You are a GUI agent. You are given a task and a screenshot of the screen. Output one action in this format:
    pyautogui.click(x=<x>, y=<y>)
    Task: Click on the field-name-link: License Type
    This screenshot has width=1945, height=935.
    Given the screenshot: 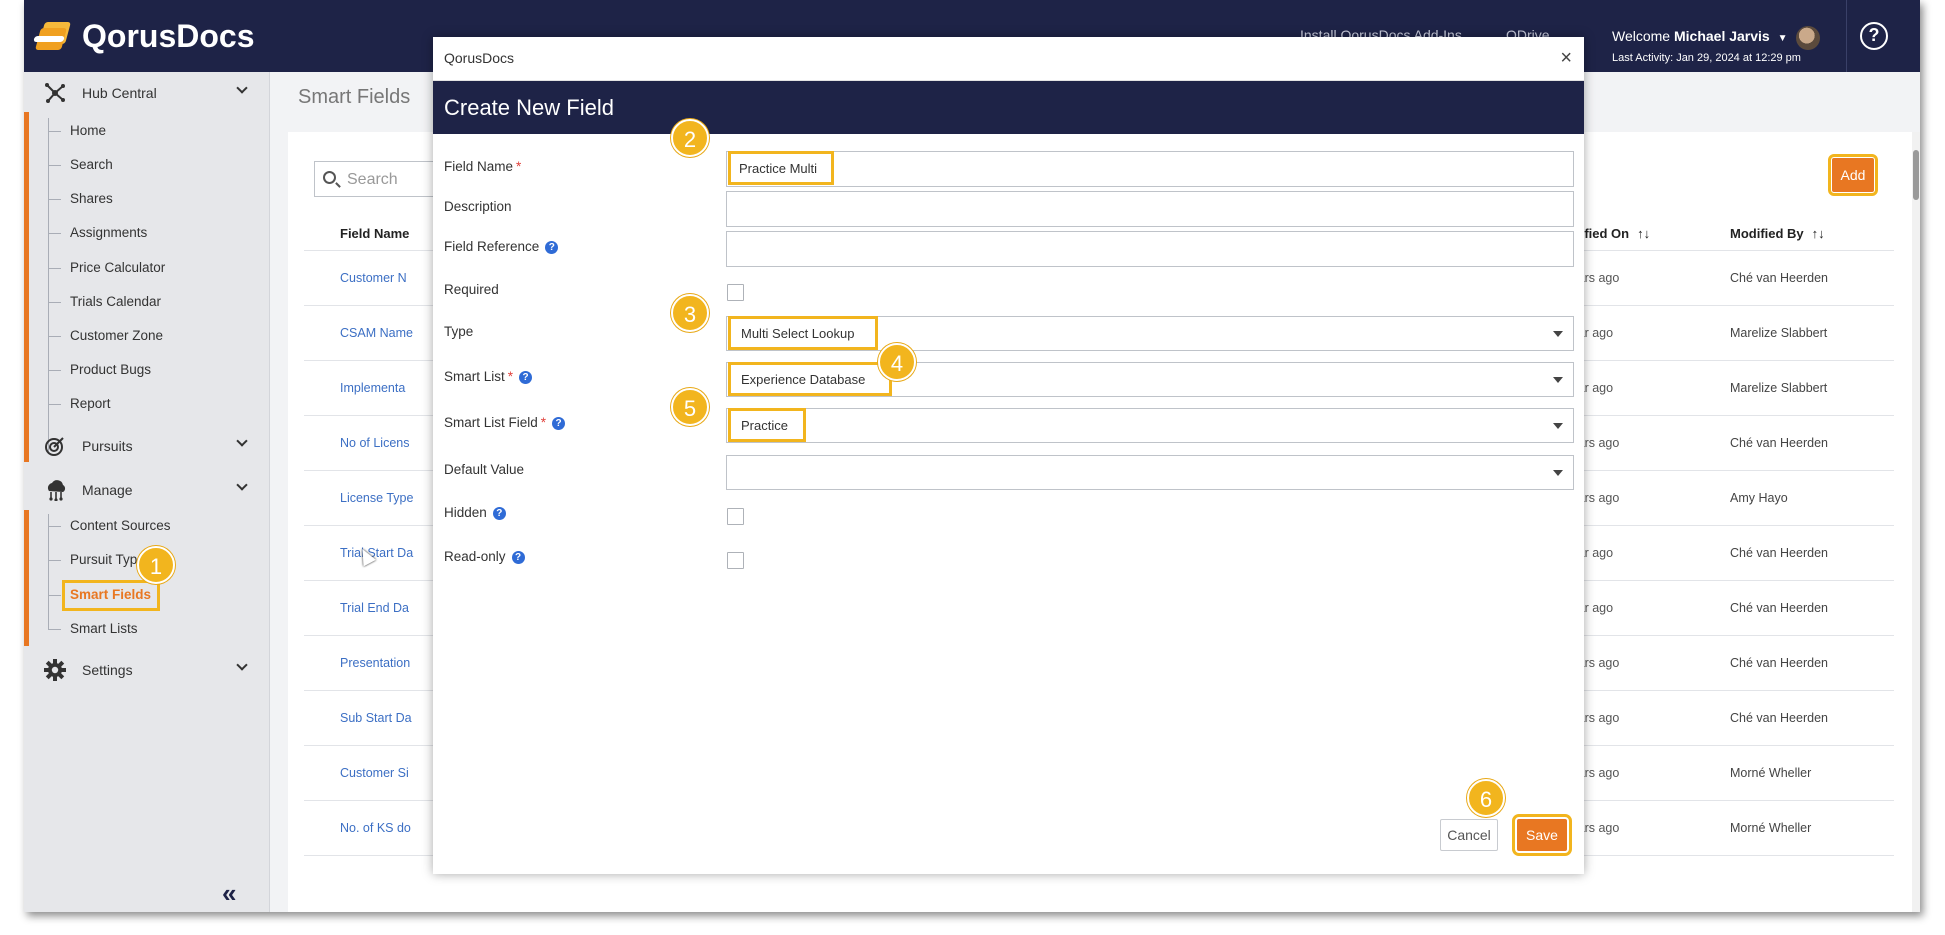 What is the action you would take?
    pyautogui.click(x=376, y=498)
    